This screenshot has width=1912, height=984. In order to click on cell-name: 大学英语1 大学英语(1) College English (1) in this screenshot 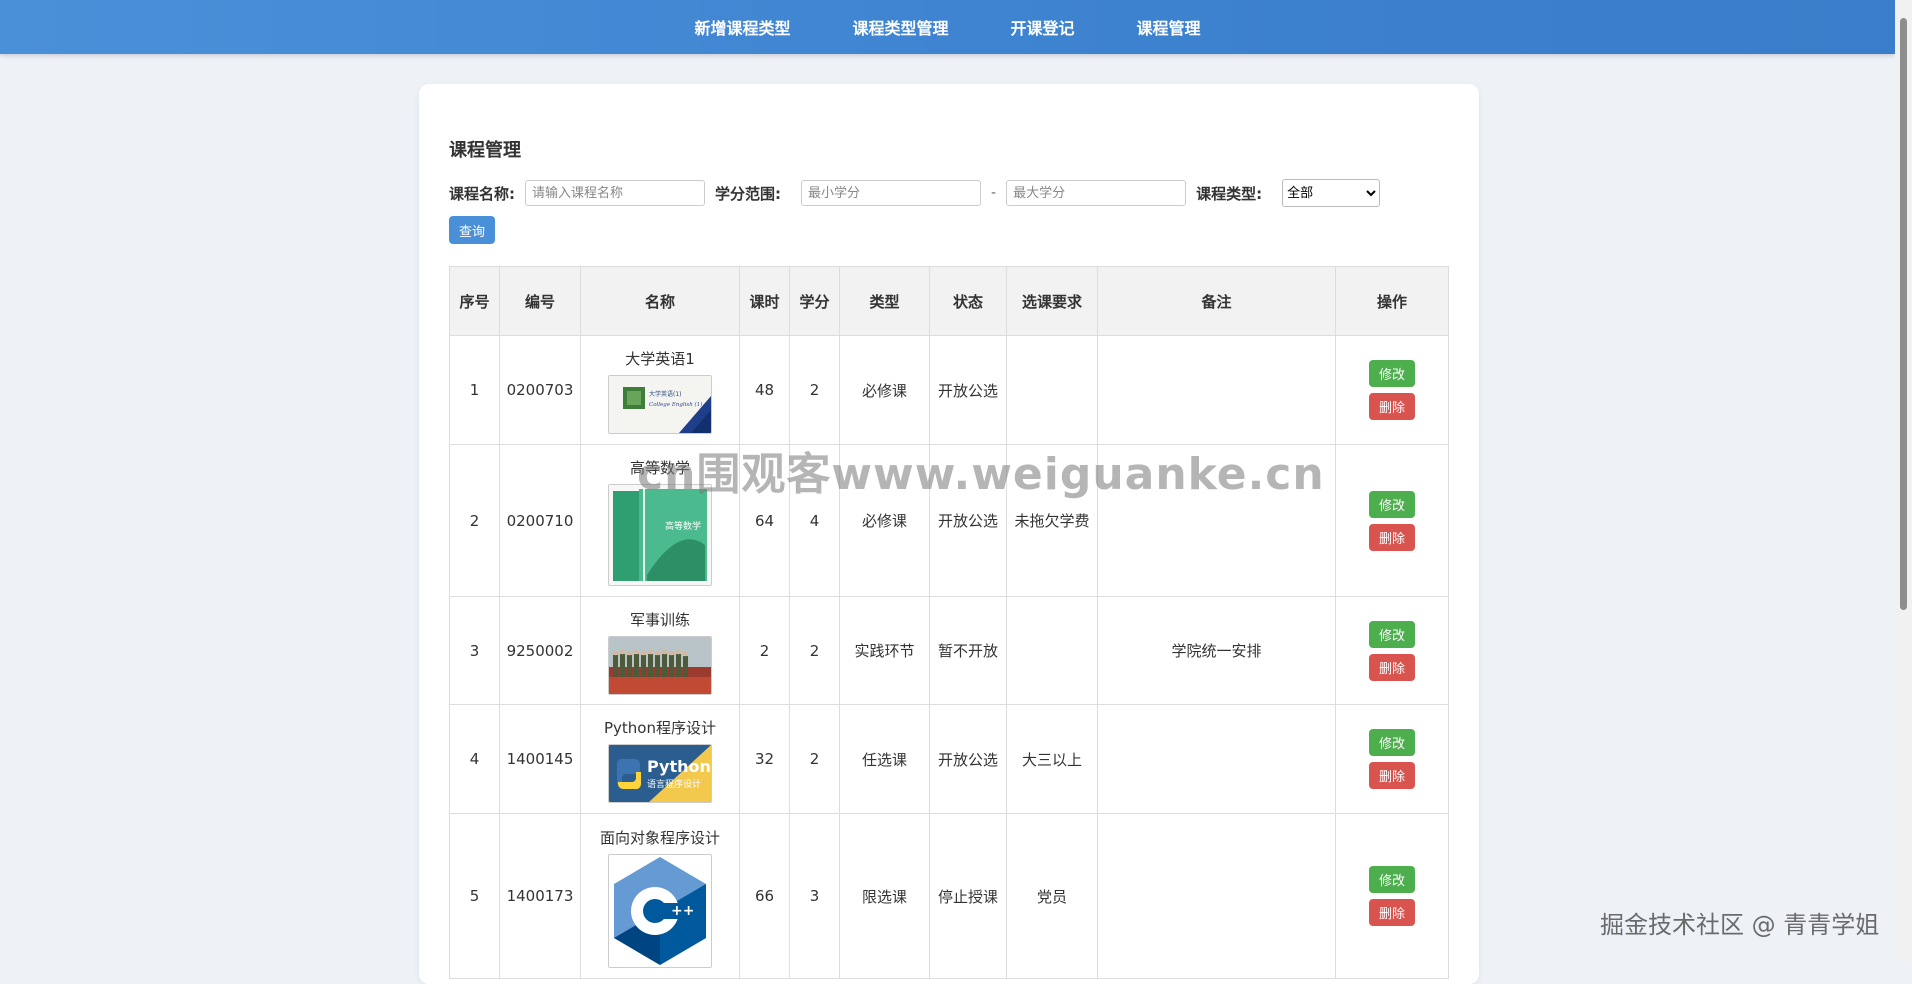, I will do `click(660, 390)`.